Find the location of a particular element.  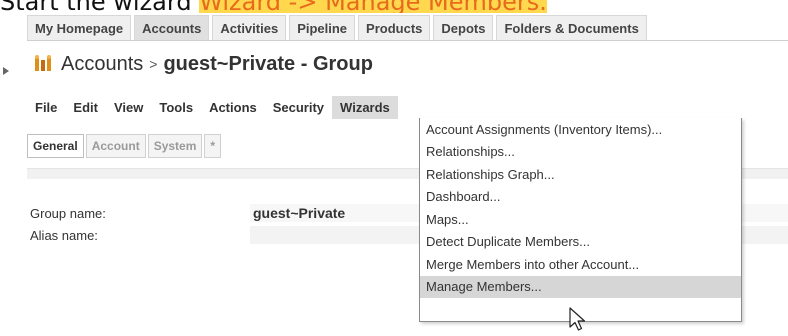

menu-view: View is located at coordinates (128, 107).